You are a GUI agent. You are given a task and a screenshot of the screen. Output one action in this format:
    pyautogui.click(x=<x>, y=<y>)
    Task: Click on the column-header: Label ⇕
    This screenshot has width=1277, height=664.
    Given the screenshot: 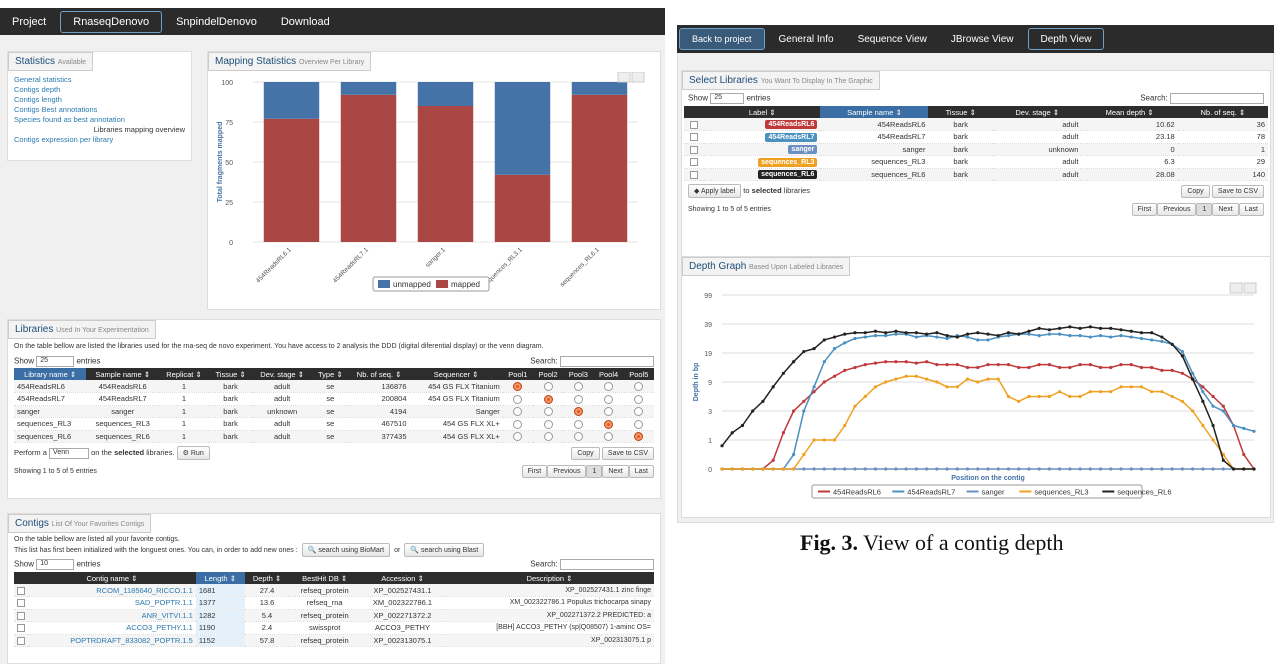 What is the action you would take?
    pyautogui.click(x=762, y=112)
    